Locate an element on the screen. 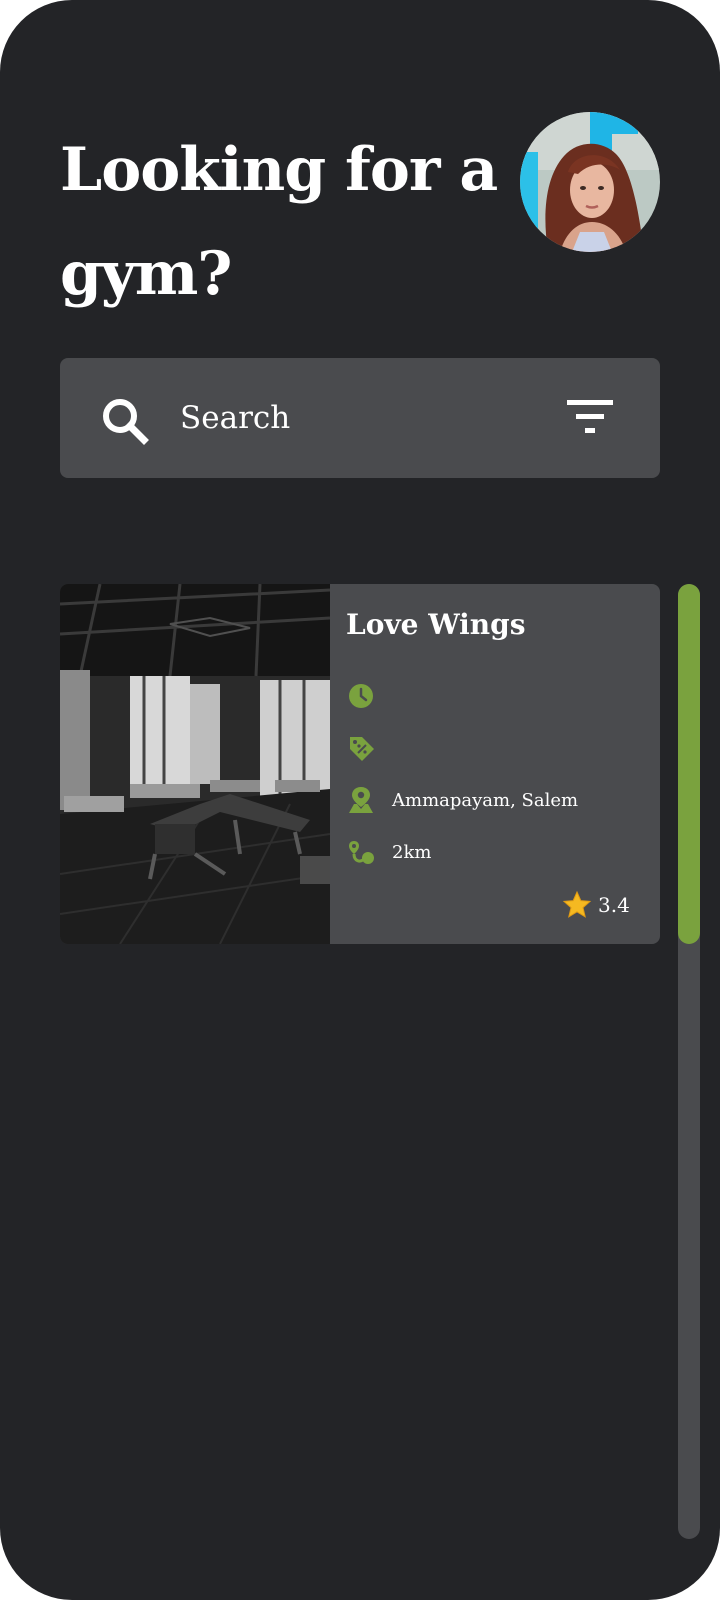 The height and width of the screenshot is (1600, 720). filter-icon is located at coordinates (590, 418).